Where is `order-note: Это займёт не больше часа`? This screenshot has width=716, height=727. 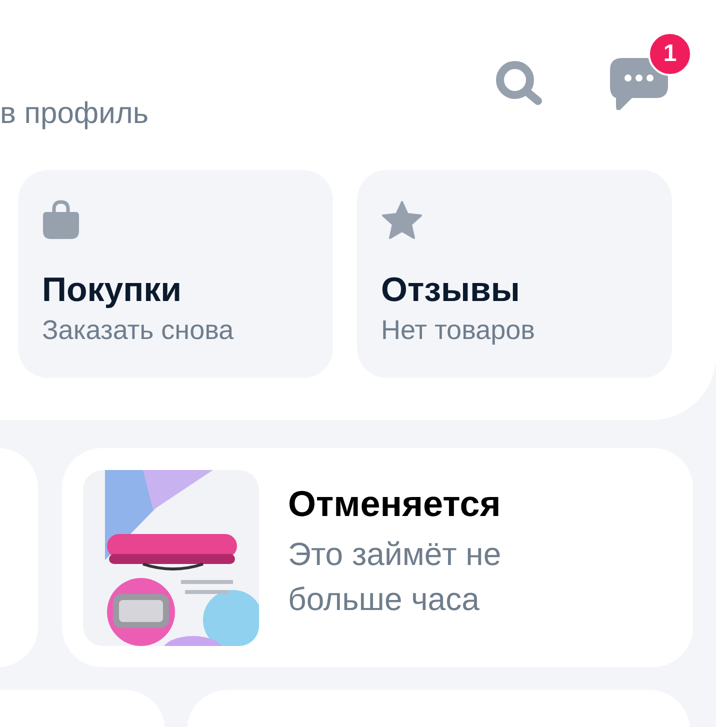 order-note: Это займёт не больше часа is located at coordinates (395, 577).